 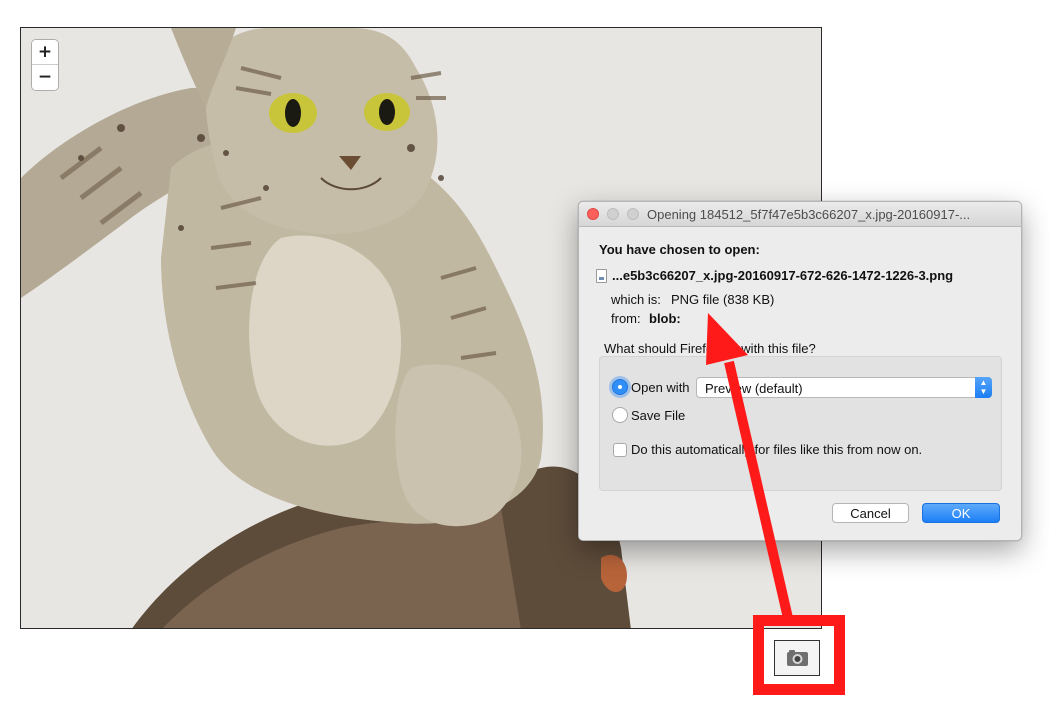 What do you see at coordinates (620, 415) in the screenshot?
I see `save-file-radio` at bounding box center [620, 415].